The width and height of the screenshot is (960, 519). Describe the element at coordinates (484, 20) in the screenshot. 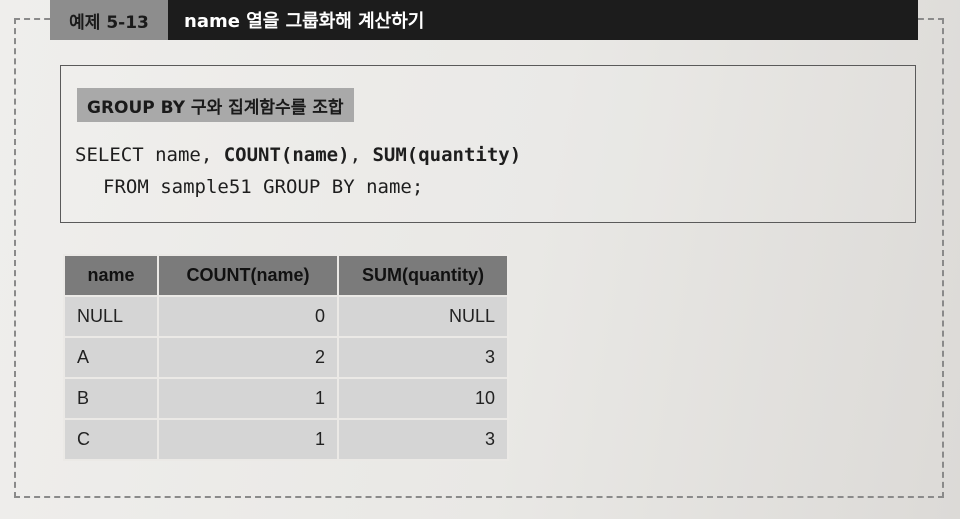

I see `example-header: 예제 5-13 name 열을 그룹화해 계산하기` at that location.